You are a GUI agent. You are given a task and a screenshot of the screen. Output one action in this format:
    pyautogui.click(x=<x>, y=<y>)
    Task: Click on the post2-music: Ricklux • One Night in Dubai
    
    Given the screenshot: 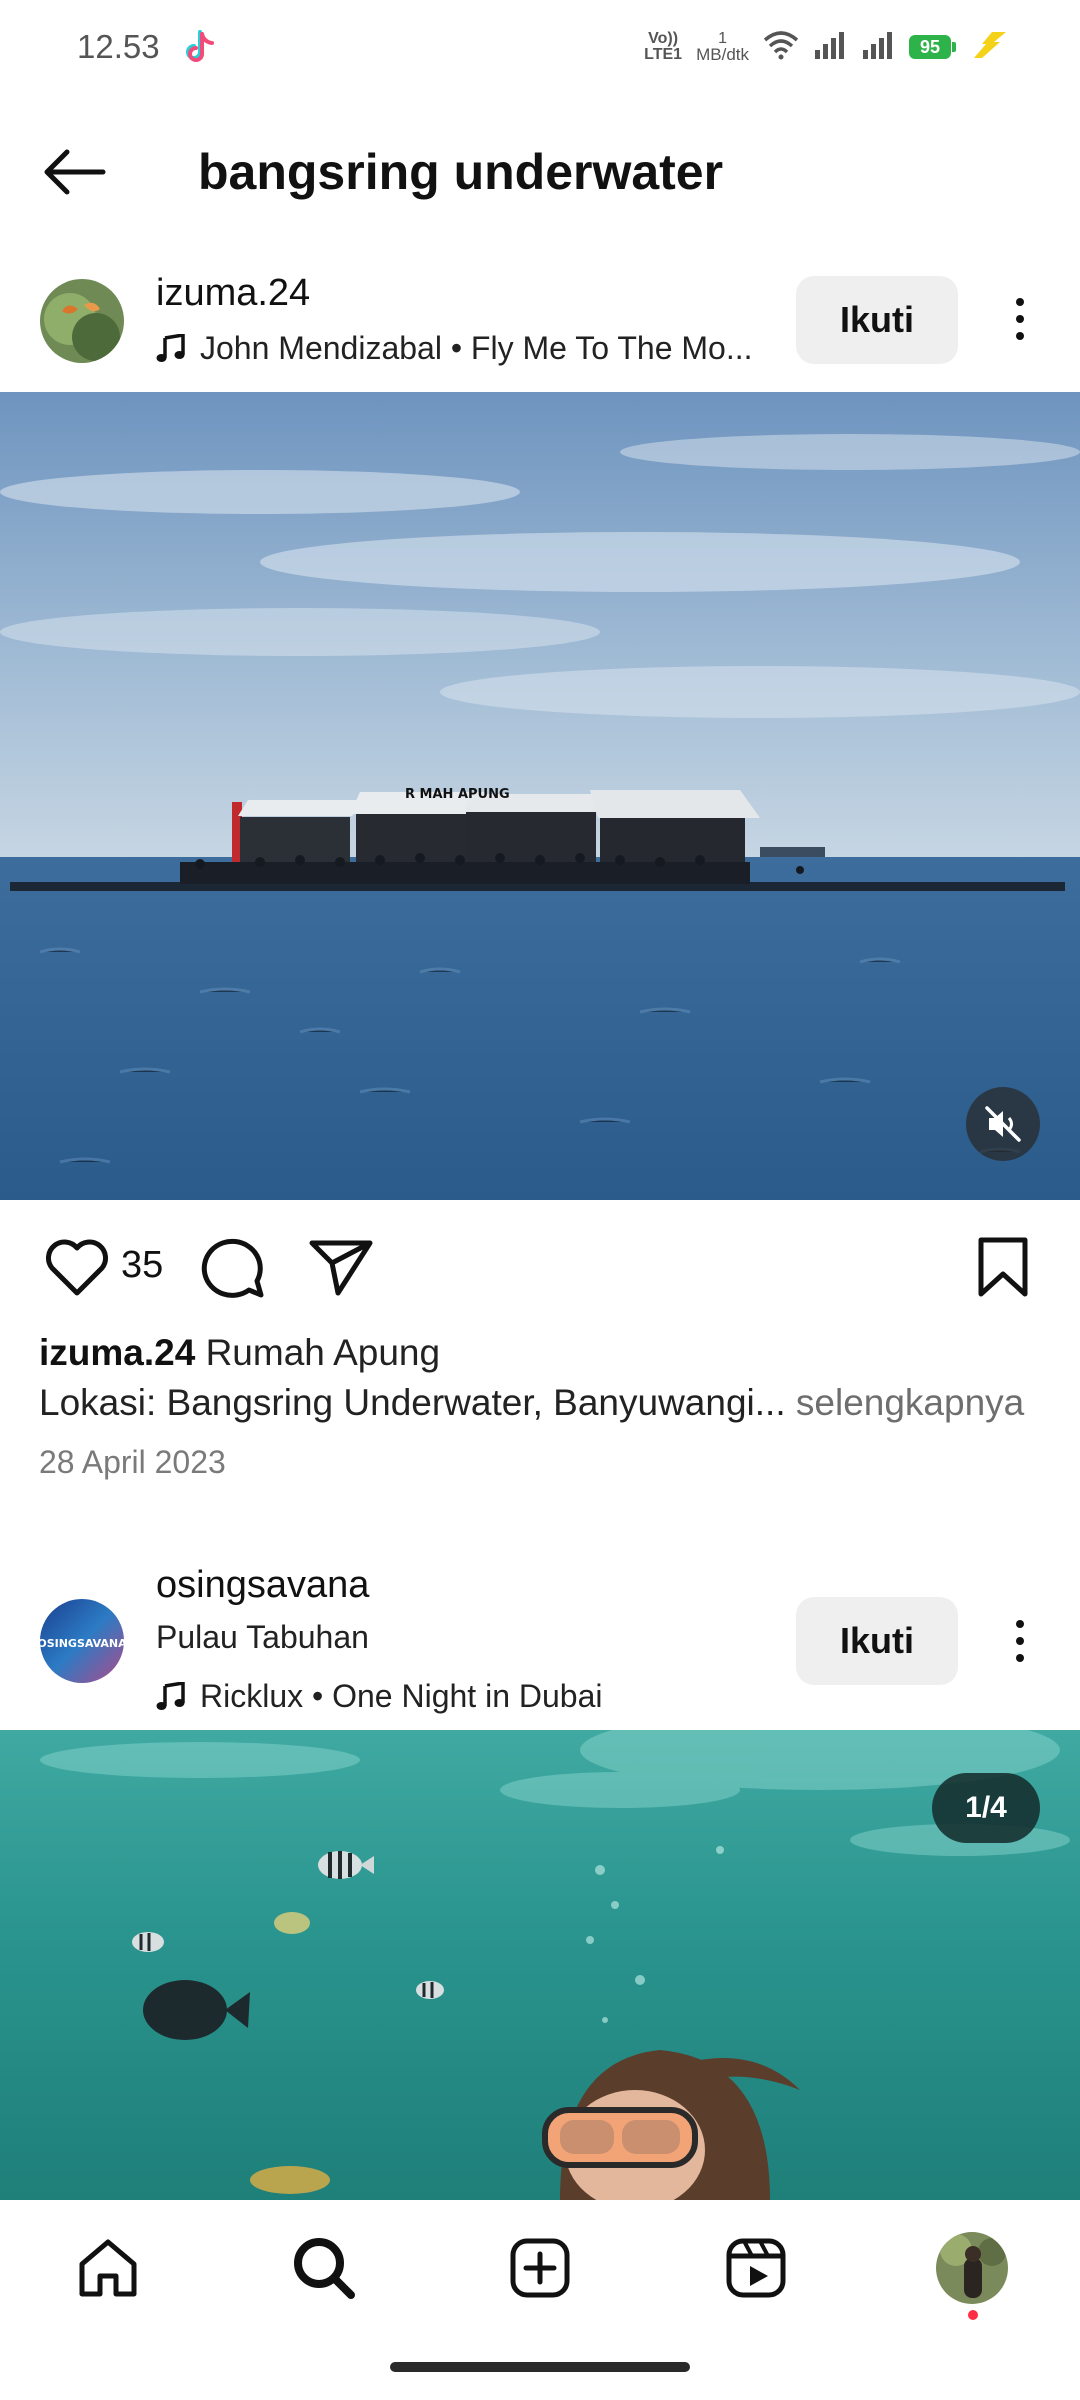 What is the action you would take?
    pyautogui.click(x=379, y=1696)
    